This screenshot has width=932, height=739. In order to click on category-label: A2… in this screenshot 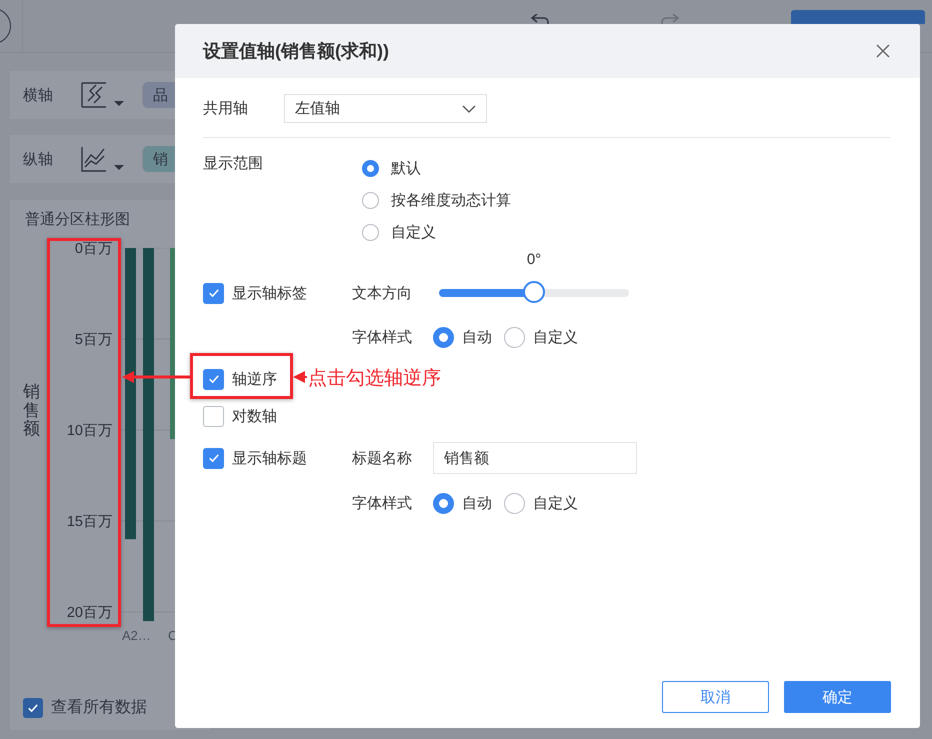, I will do `click(136, 635)`.